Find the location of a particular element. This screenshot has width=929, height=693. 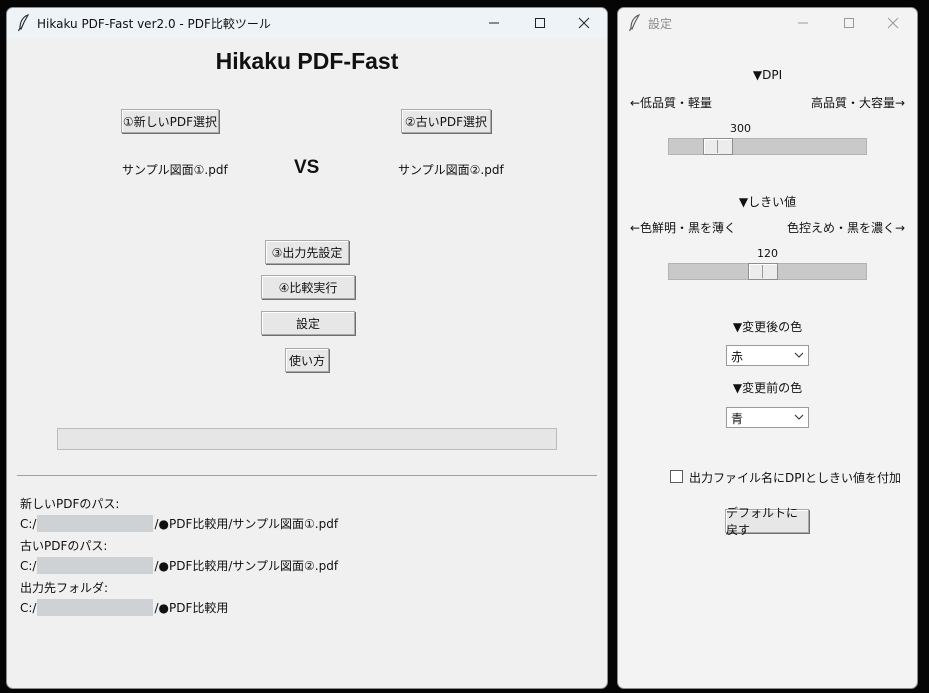

dpi-slider-thumb is located at coordinates (718, 146).